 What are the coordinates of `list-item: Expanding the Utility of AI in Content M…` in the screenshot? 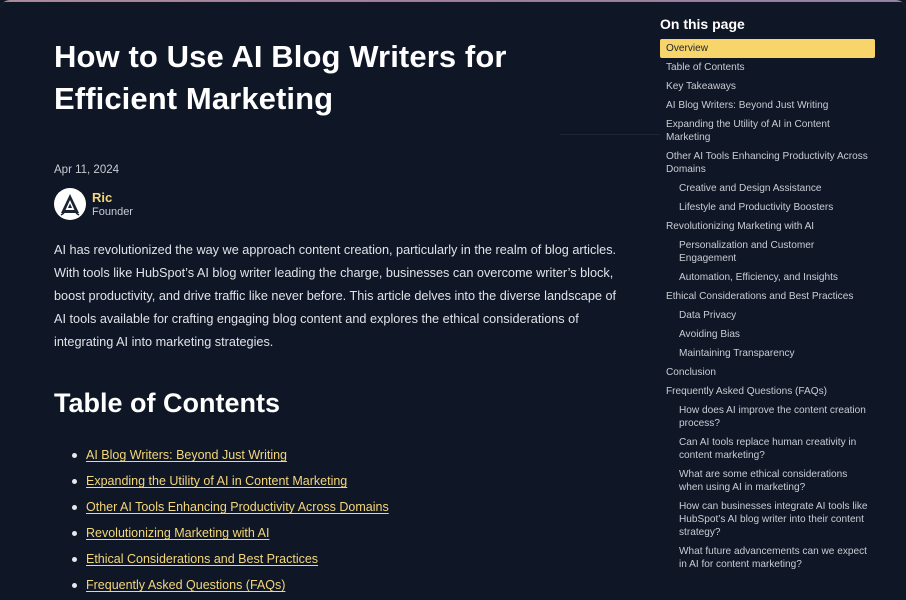 It's located at (352, 481).